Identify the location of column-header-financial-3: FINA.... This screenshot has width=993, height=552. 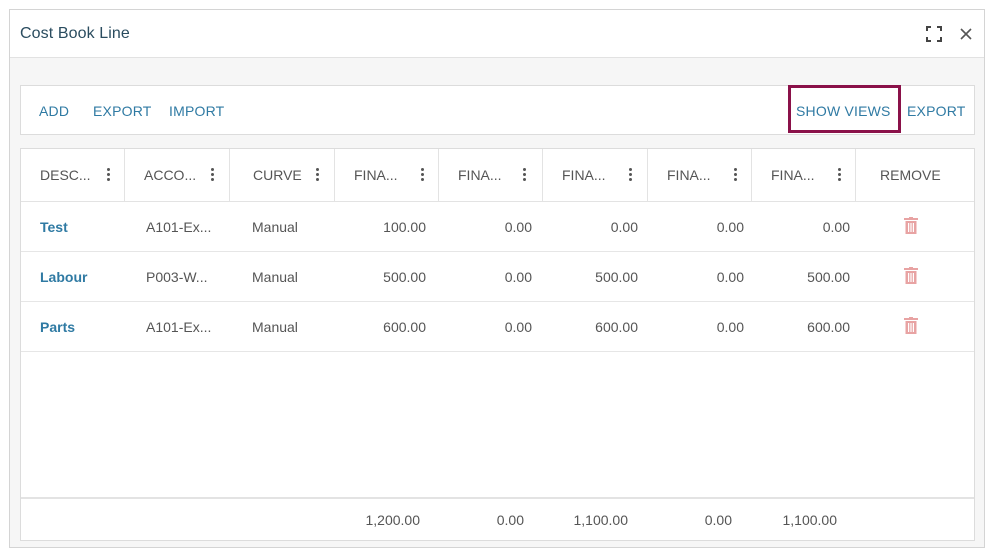
(595, 175).